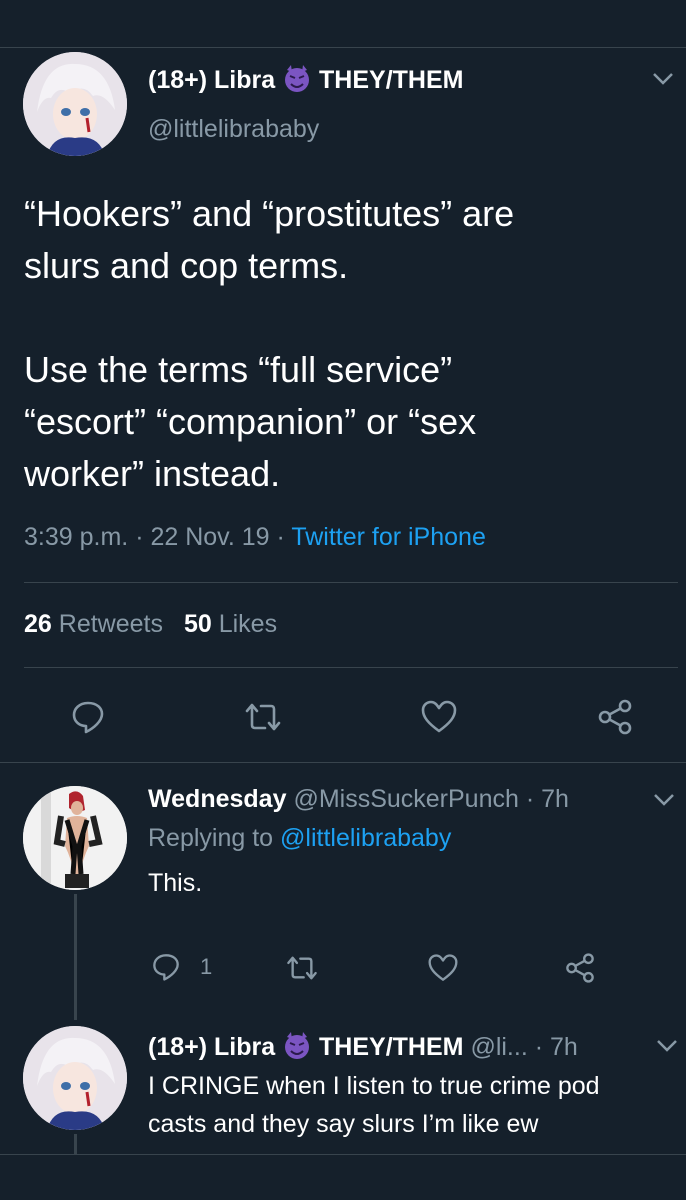 The image size is (686, 1200). What do you see at coordinates (233, 129) in the screenshot?
I see `main-handle: @littlelibrababy` at bounding box center [233, 129].